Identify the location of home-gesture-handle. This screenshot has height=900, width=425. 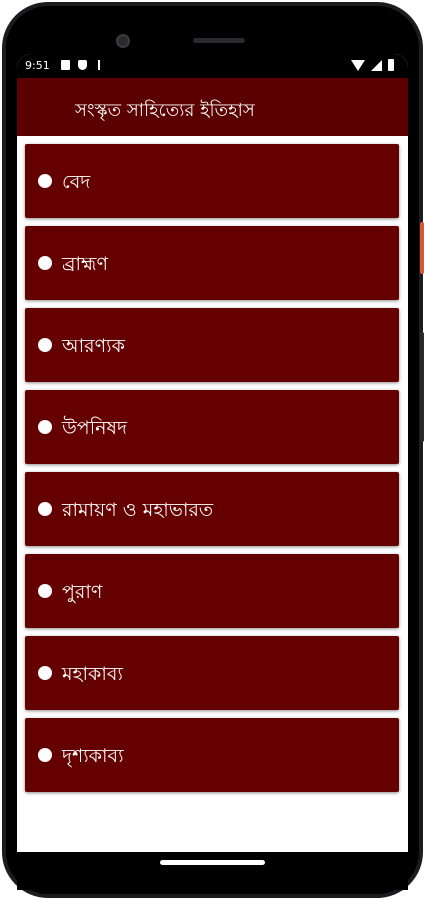
(212, 862).